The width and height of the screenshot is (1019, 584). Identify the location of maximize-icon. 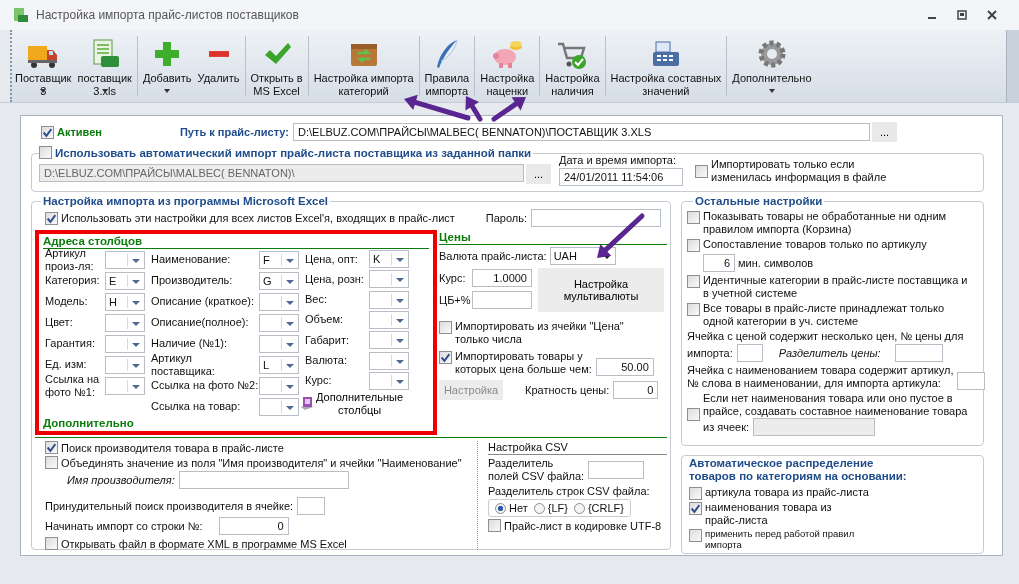
(962, 15).